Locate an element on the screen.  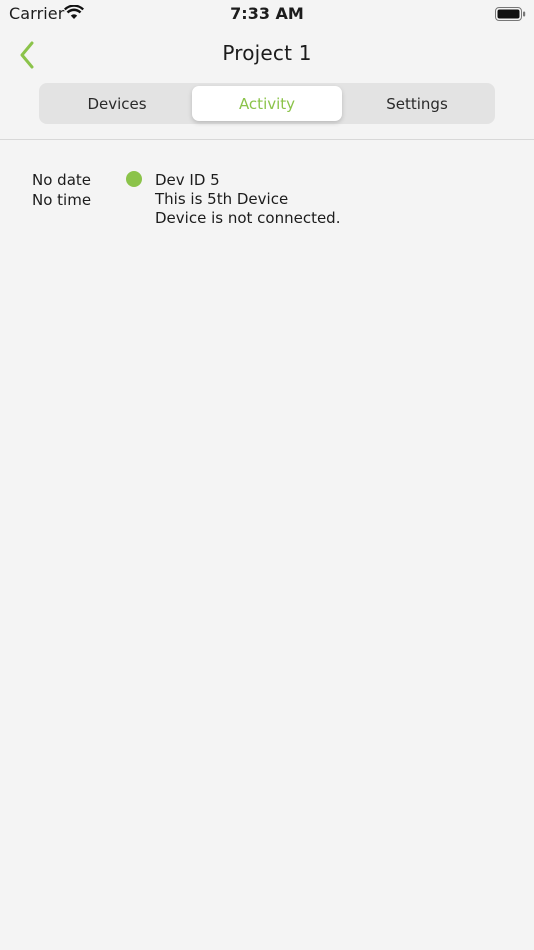
device-id: Dev ID 5 is located at coordinates (187, 180).